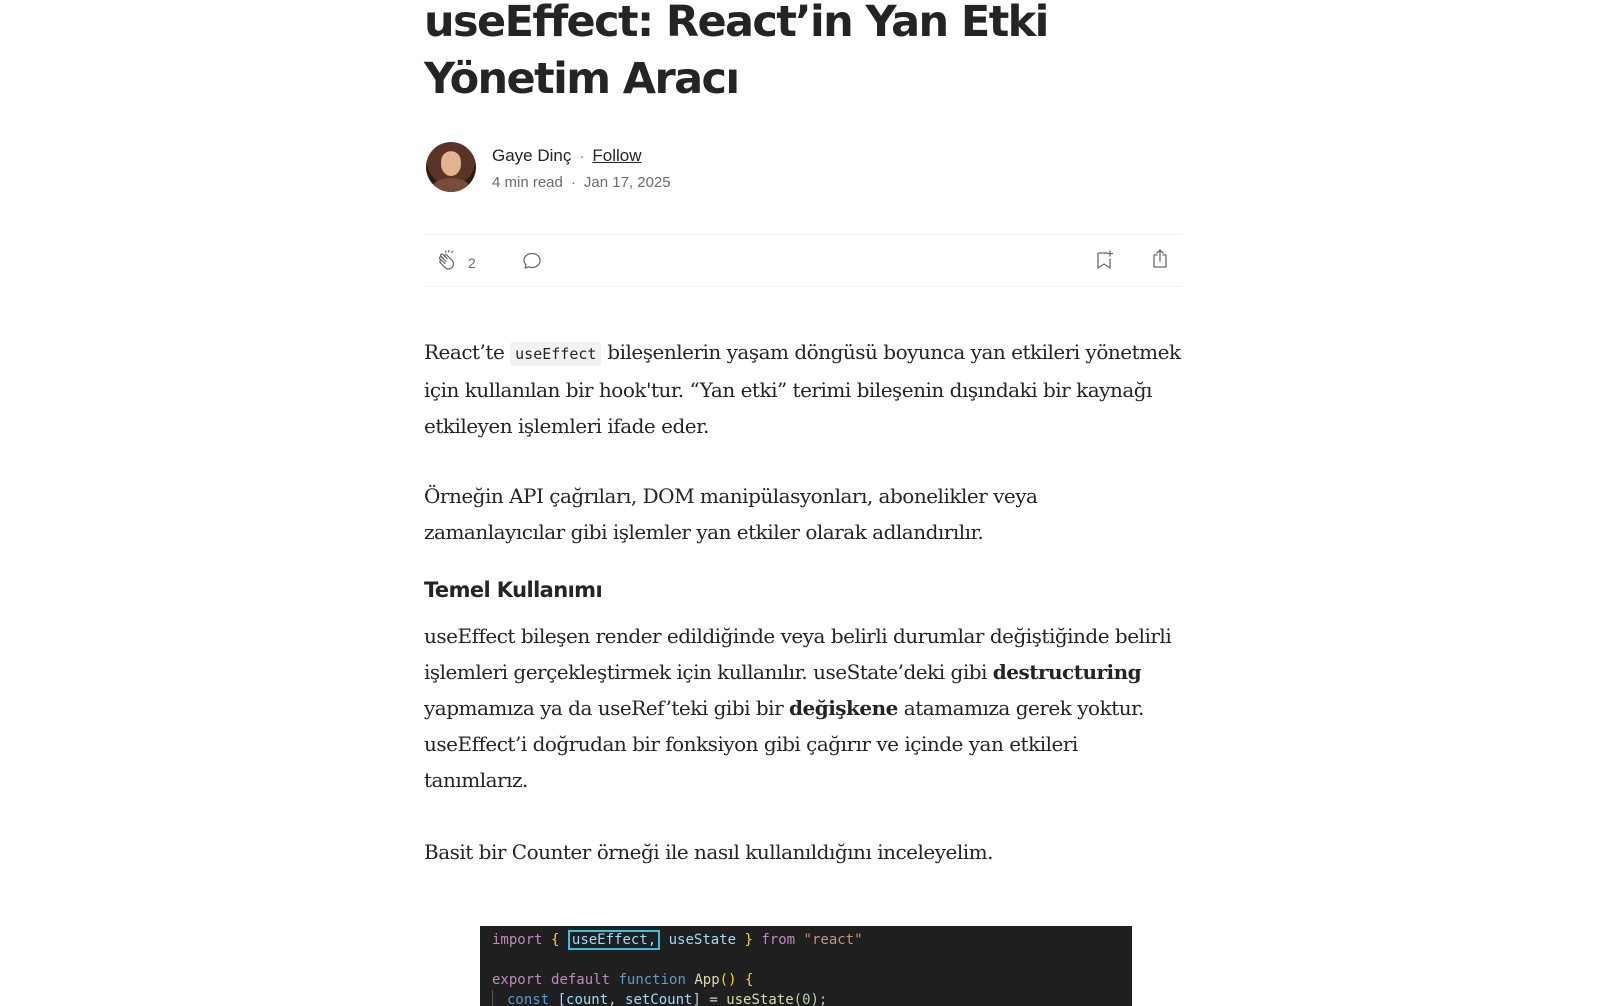 Image resolution: width=1600 pixels, height=1006 pixels. What do you see at coordinates (812, 980) in the screenshot?
I see `code-line: export default function App() {` at bounding box center [812, 980].